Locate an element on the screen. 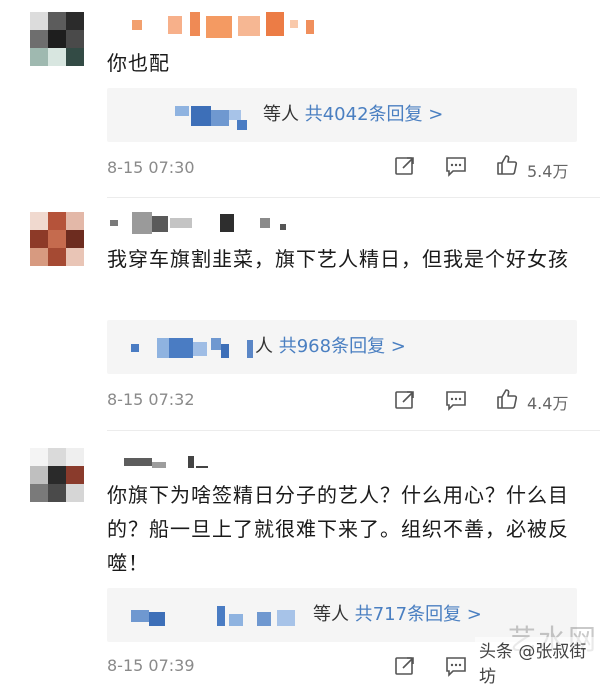 This screenshot has width=600, height=694. reply-summary: 人 共968条回复 > is located at coordinates (342, 347).